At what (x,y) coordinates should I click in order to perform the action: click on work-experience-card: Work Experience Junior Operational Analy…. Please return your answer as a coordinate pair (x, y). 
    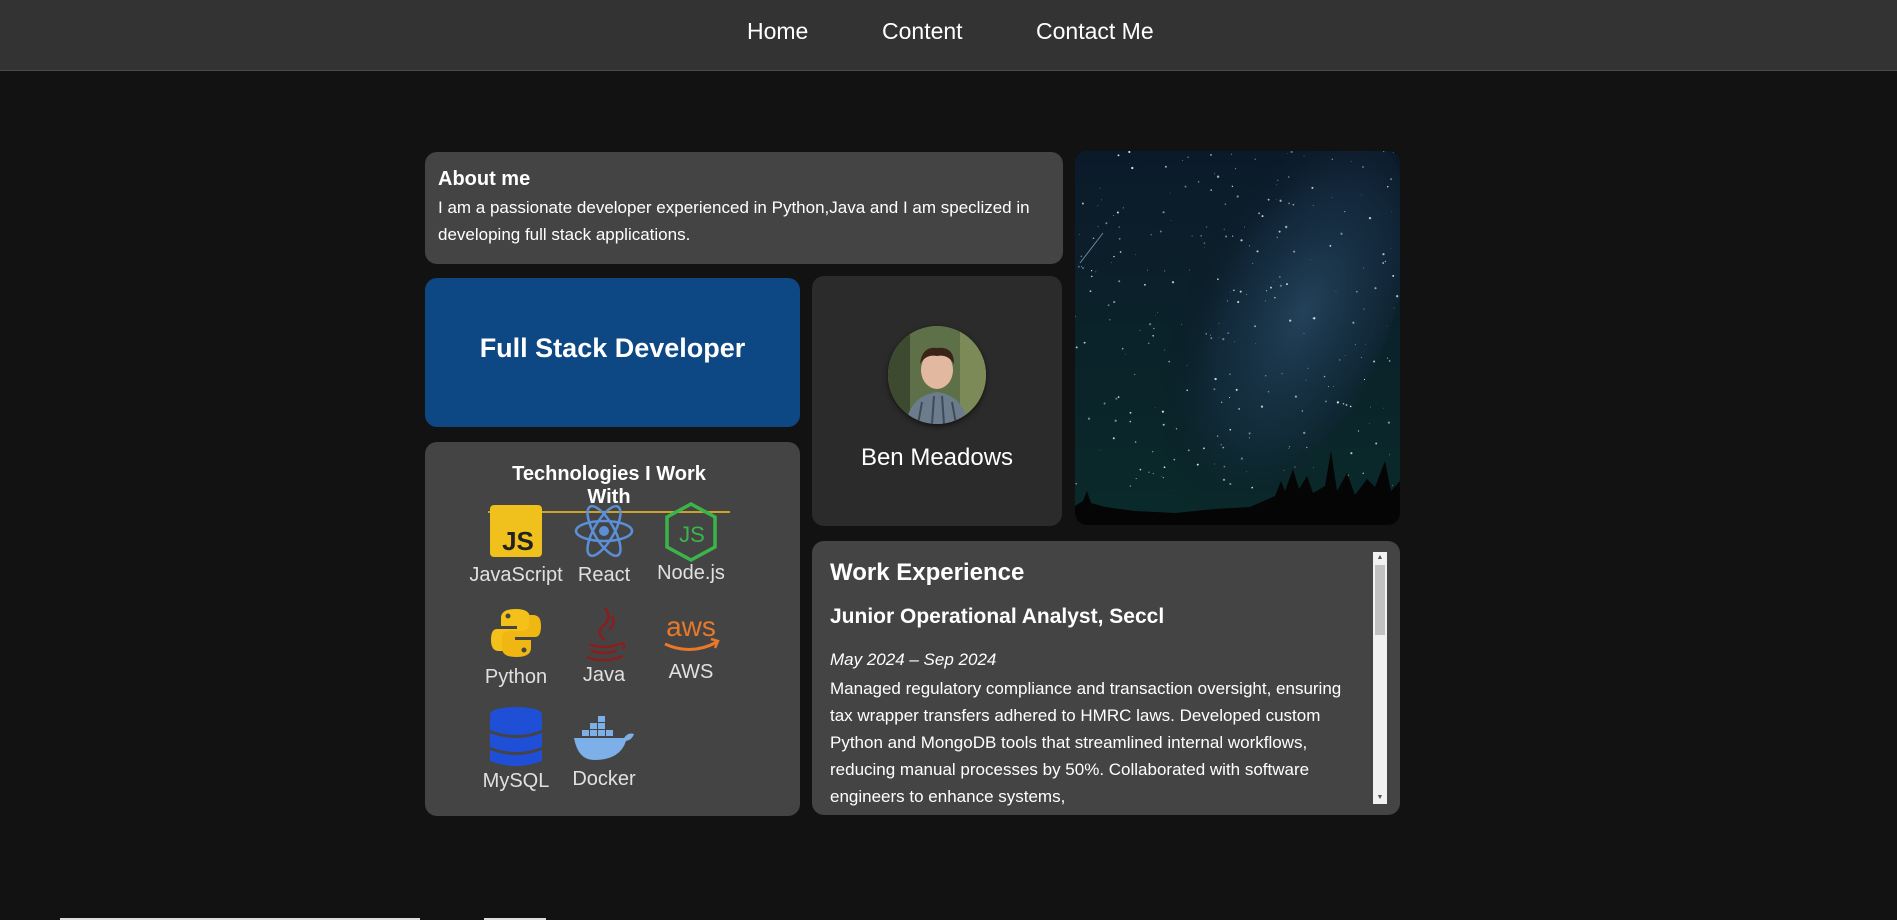
    Looking at the image, I should click on (1106, 678).